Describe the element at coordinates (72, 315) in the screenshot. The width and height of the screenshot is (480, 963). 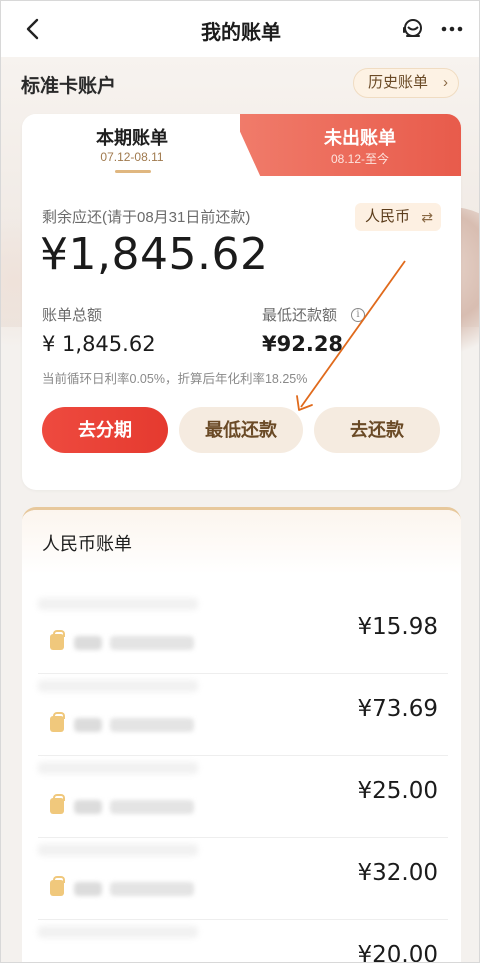
I see `bill-total-label: 账单总额` at that location.